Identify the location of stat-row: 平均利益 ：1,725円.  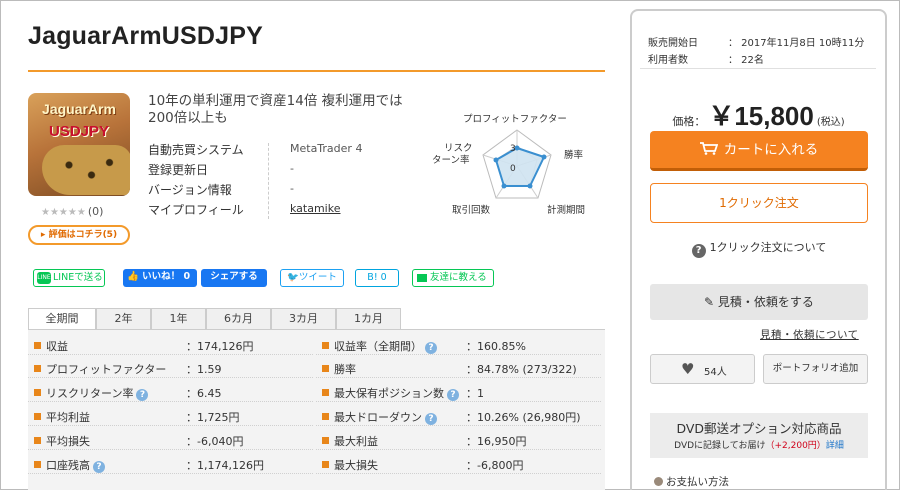
(170, 416).